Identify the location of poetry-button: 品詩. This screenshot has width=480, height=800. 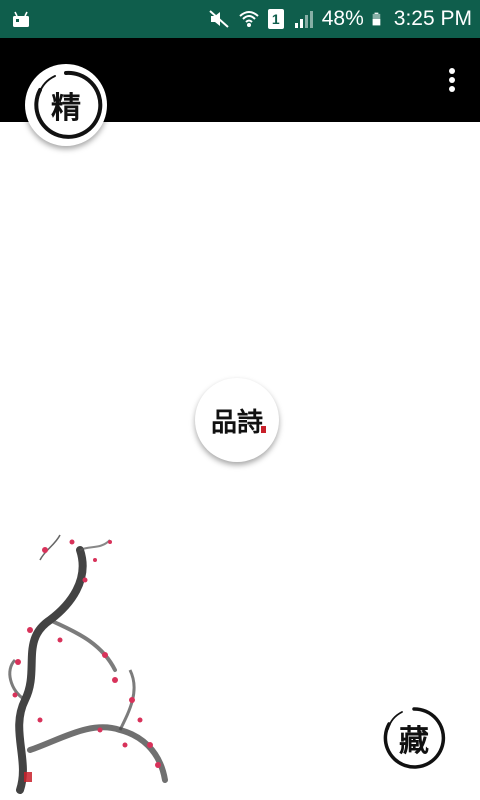
(237, 420).